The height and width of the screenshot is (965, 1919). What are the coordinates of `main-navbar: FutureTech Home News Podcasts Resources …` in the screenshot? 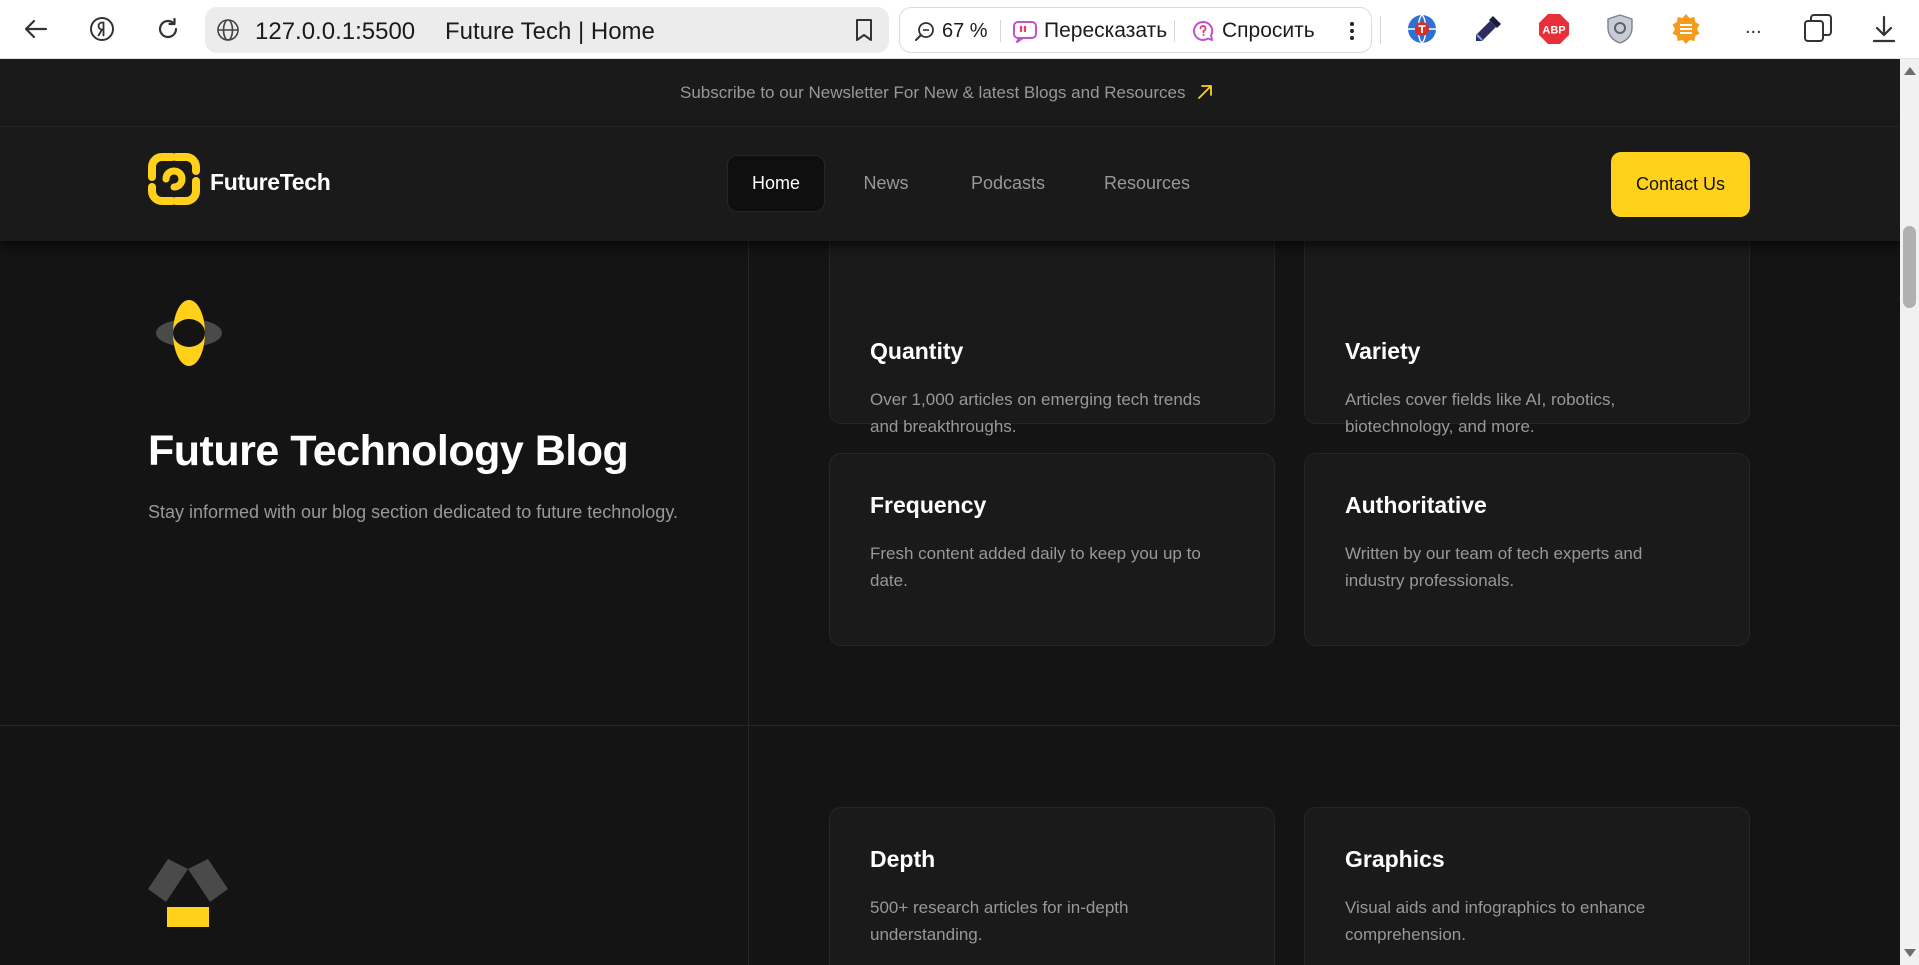 It's located at (950, 184).